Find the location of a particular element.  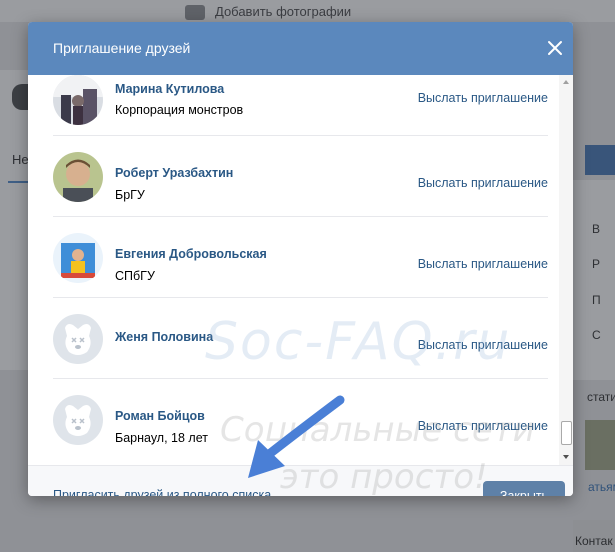

bg-right-label: С is located at coordinates (596, 335).